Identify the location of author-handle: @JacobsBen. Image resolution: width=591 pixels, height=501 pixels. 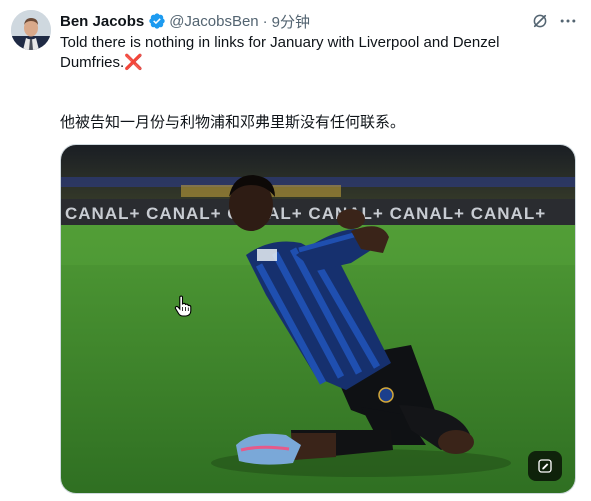
(213, 21).